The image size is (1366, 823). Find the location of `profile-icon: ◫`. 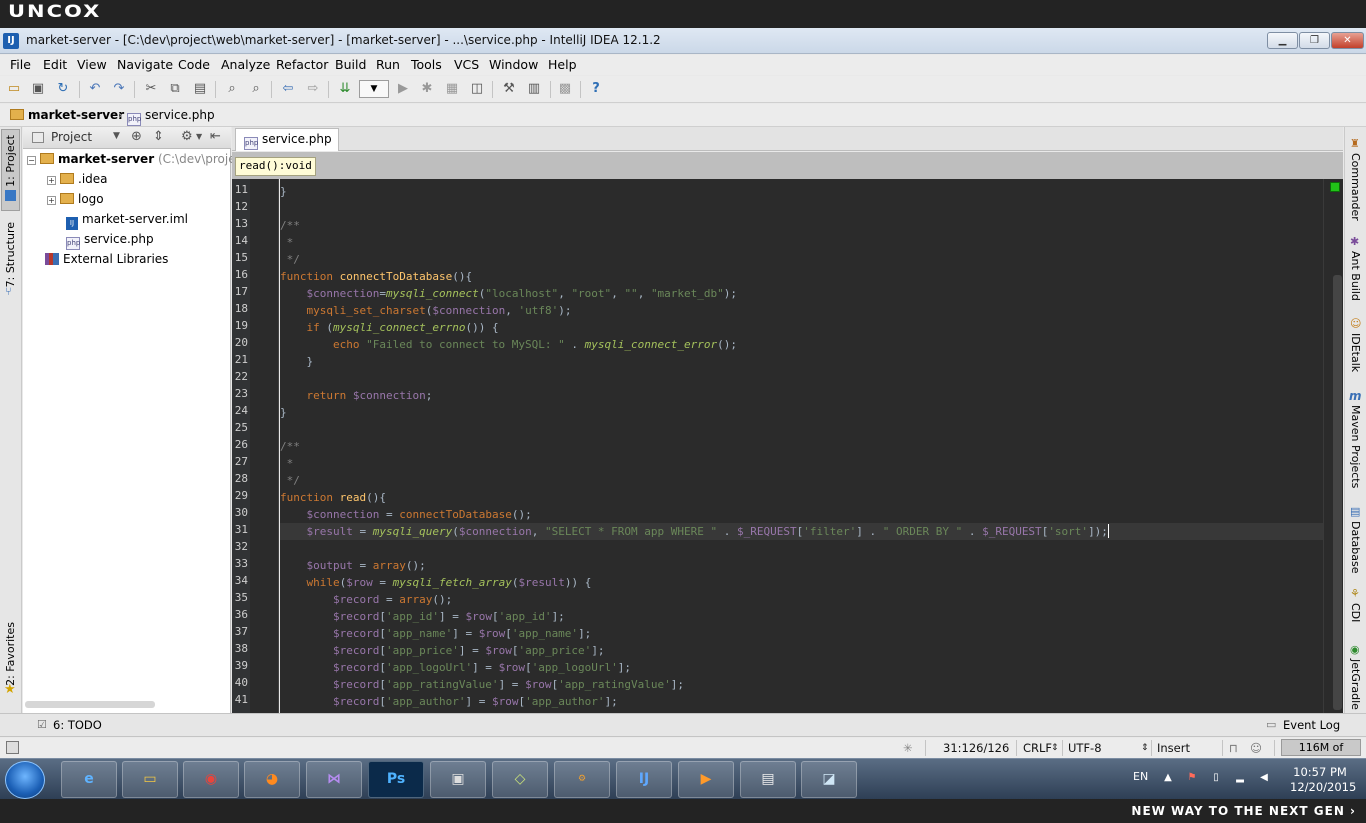

profile-icon: ◫ is located at coordinates (477, 89).